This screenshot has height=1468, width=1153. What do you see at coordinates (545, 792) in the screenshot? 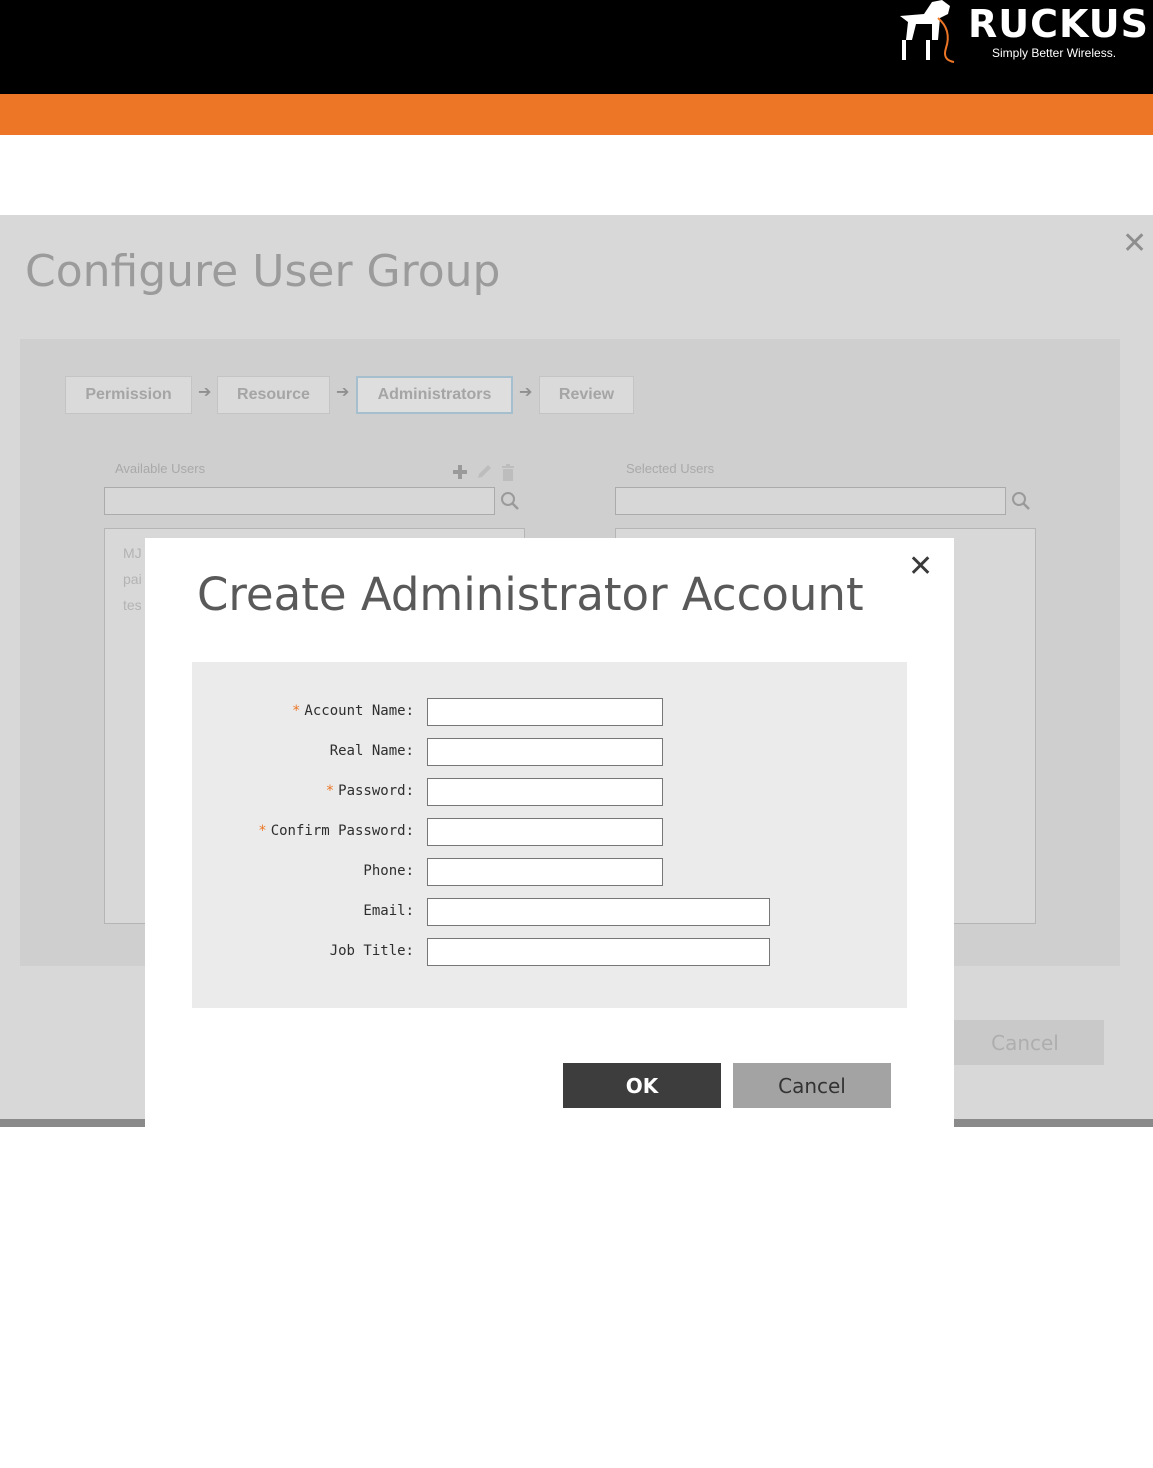
I see `password-field` at bounding box center [545, 792].